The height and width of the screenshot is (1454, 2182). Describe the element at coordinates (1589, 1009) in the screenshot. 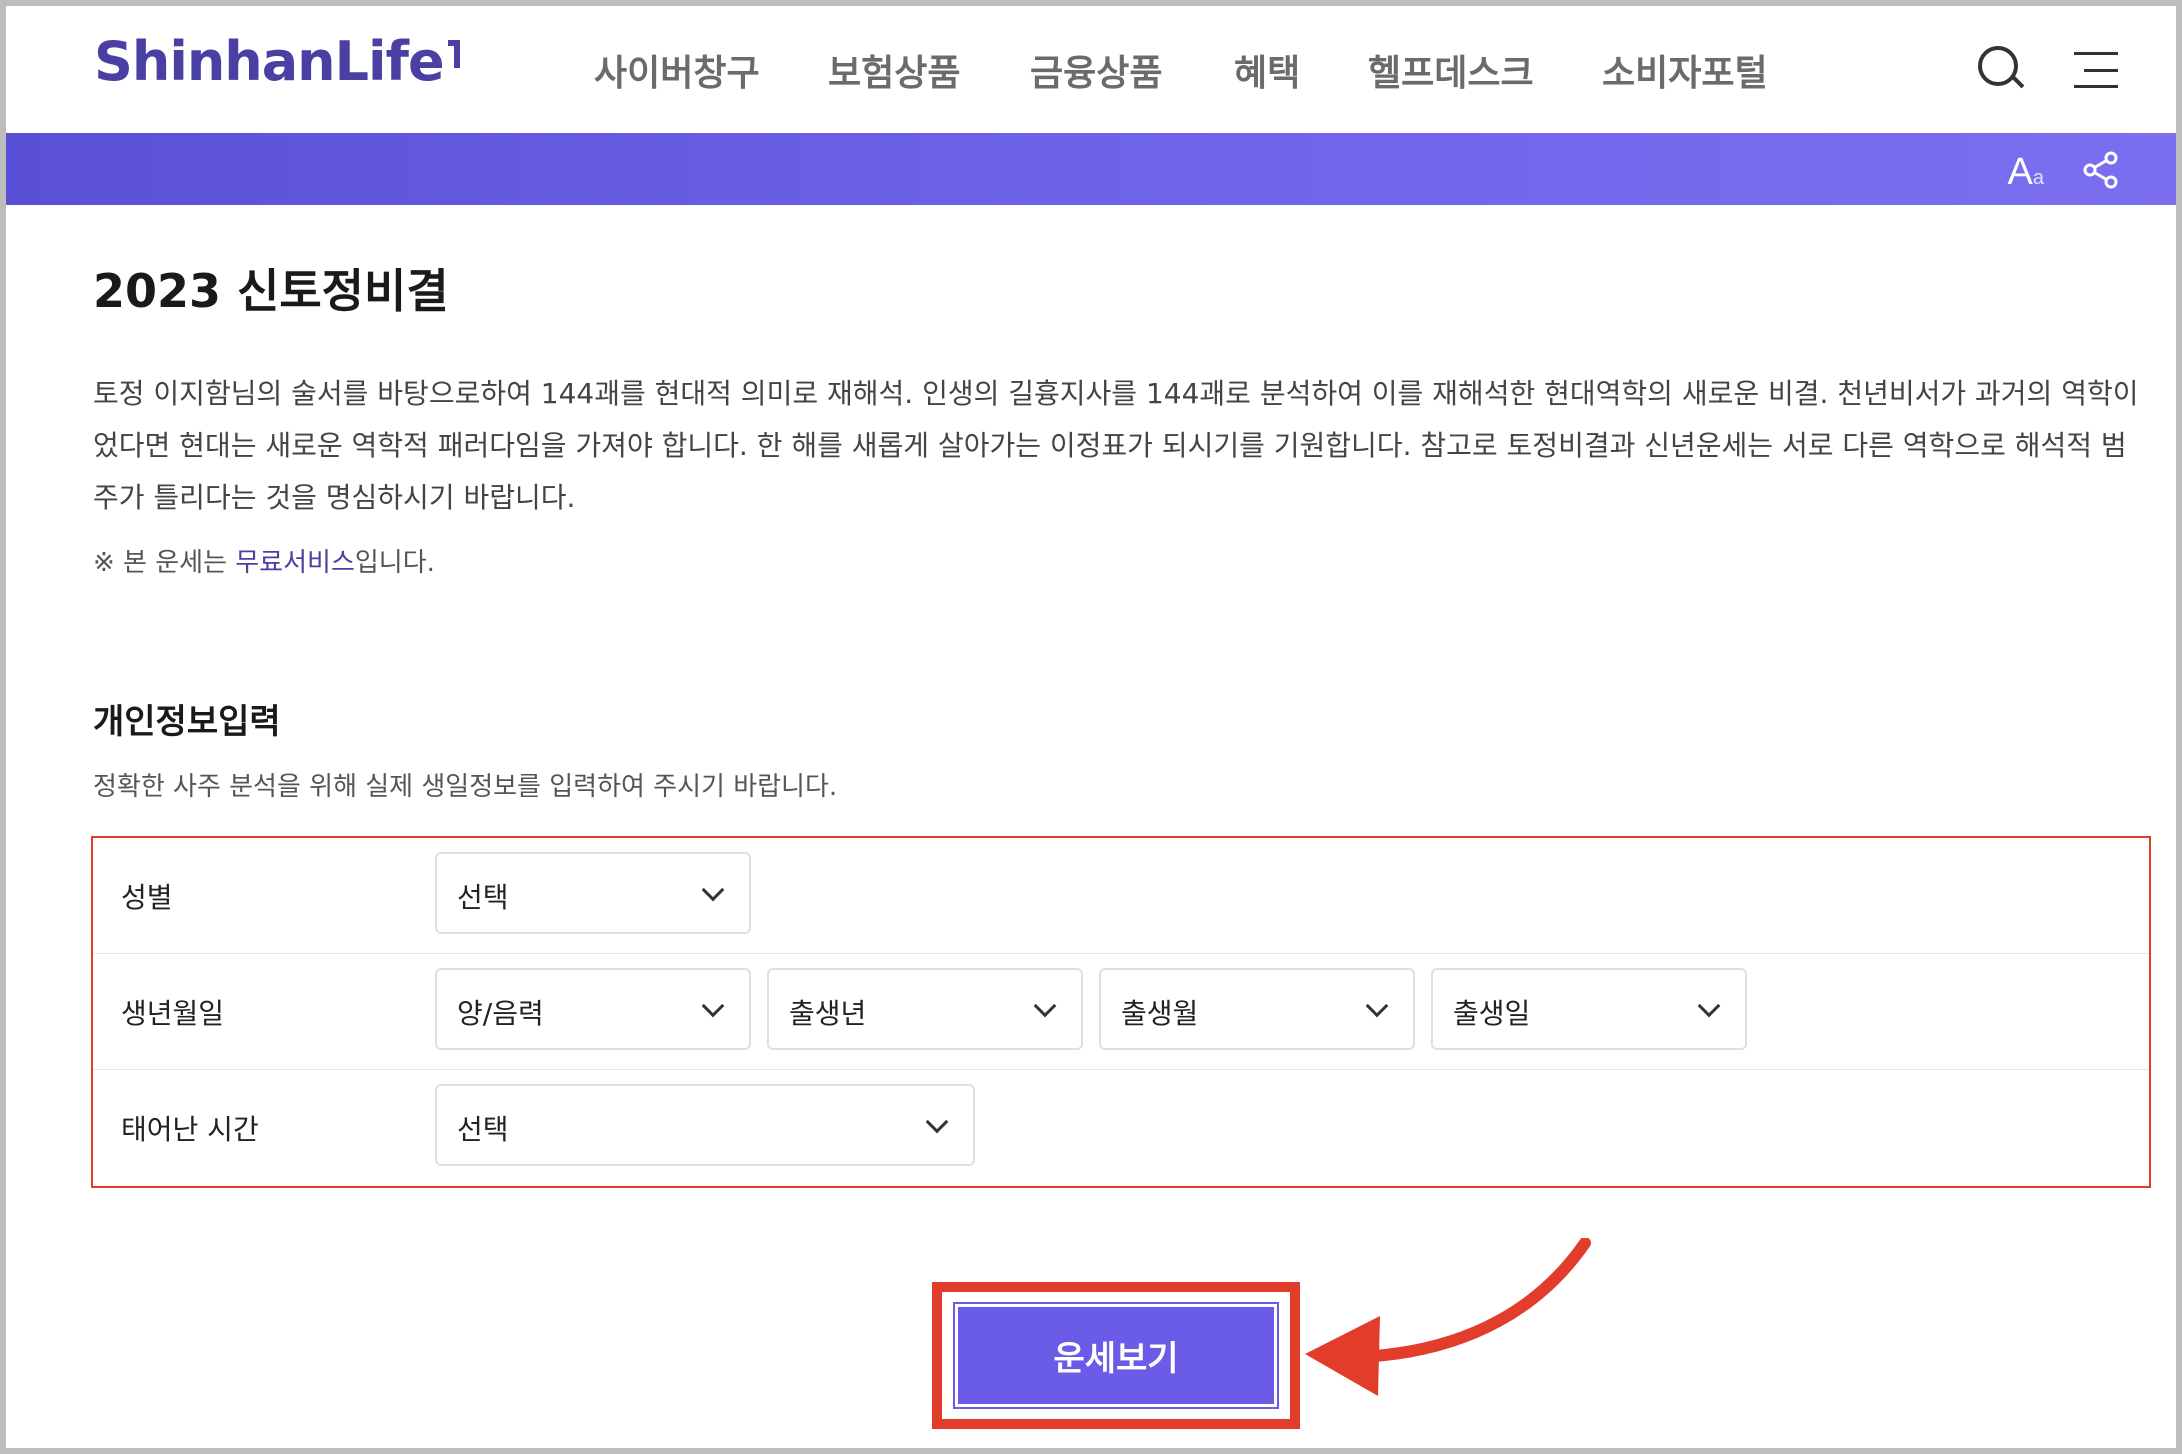

I see `birth-day-select: 출생일` at that location.